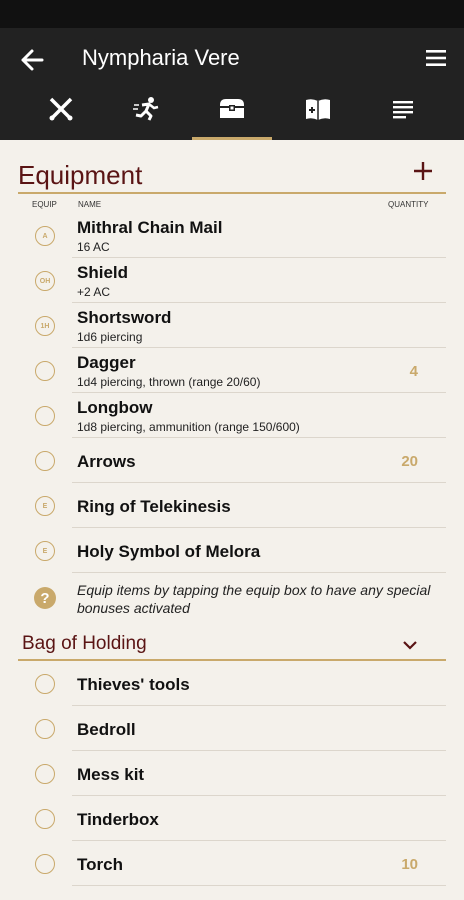 This screenshot has height=900, width=464. I want to click on bag-row: Torch 10, so click(232, 863).